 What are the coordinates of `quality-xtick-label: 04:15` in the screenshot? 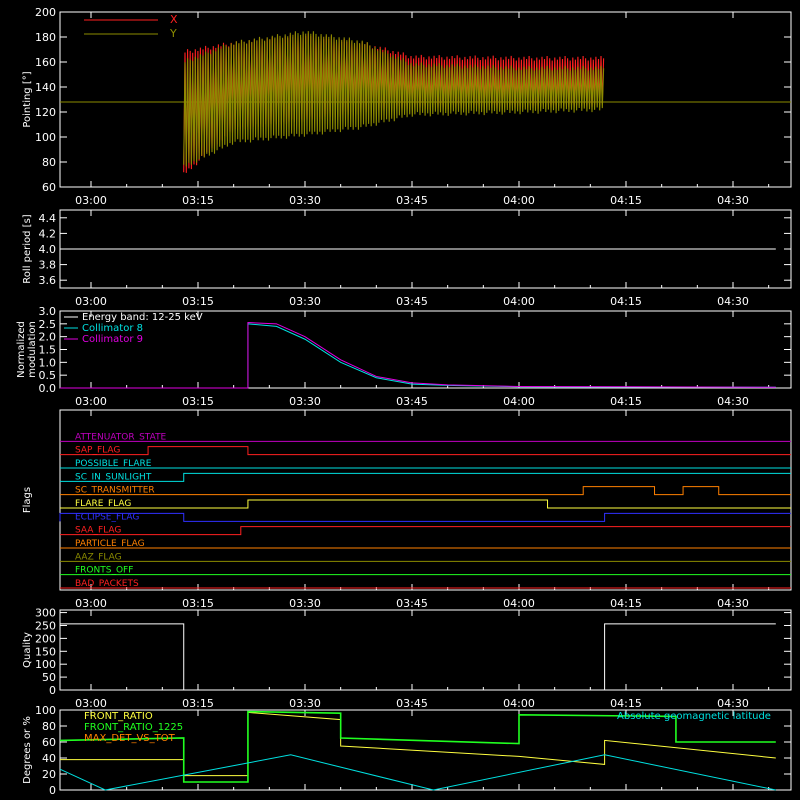 It's located at (626, 703).